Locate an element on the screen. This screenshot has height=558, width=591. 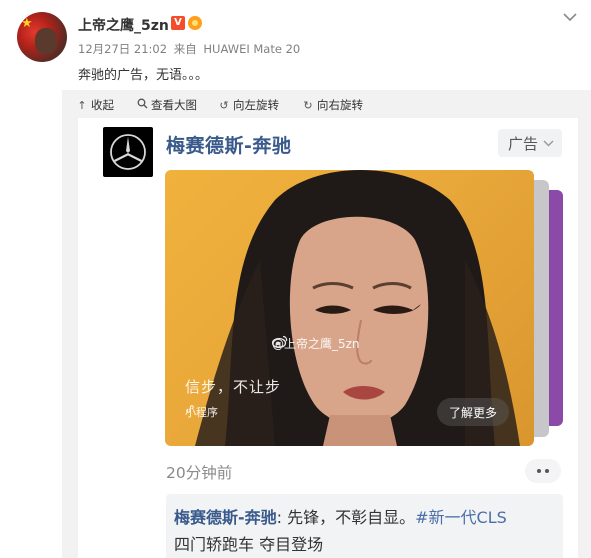
learn-more-button: 了解更多 is located at coordinates (473, 412).